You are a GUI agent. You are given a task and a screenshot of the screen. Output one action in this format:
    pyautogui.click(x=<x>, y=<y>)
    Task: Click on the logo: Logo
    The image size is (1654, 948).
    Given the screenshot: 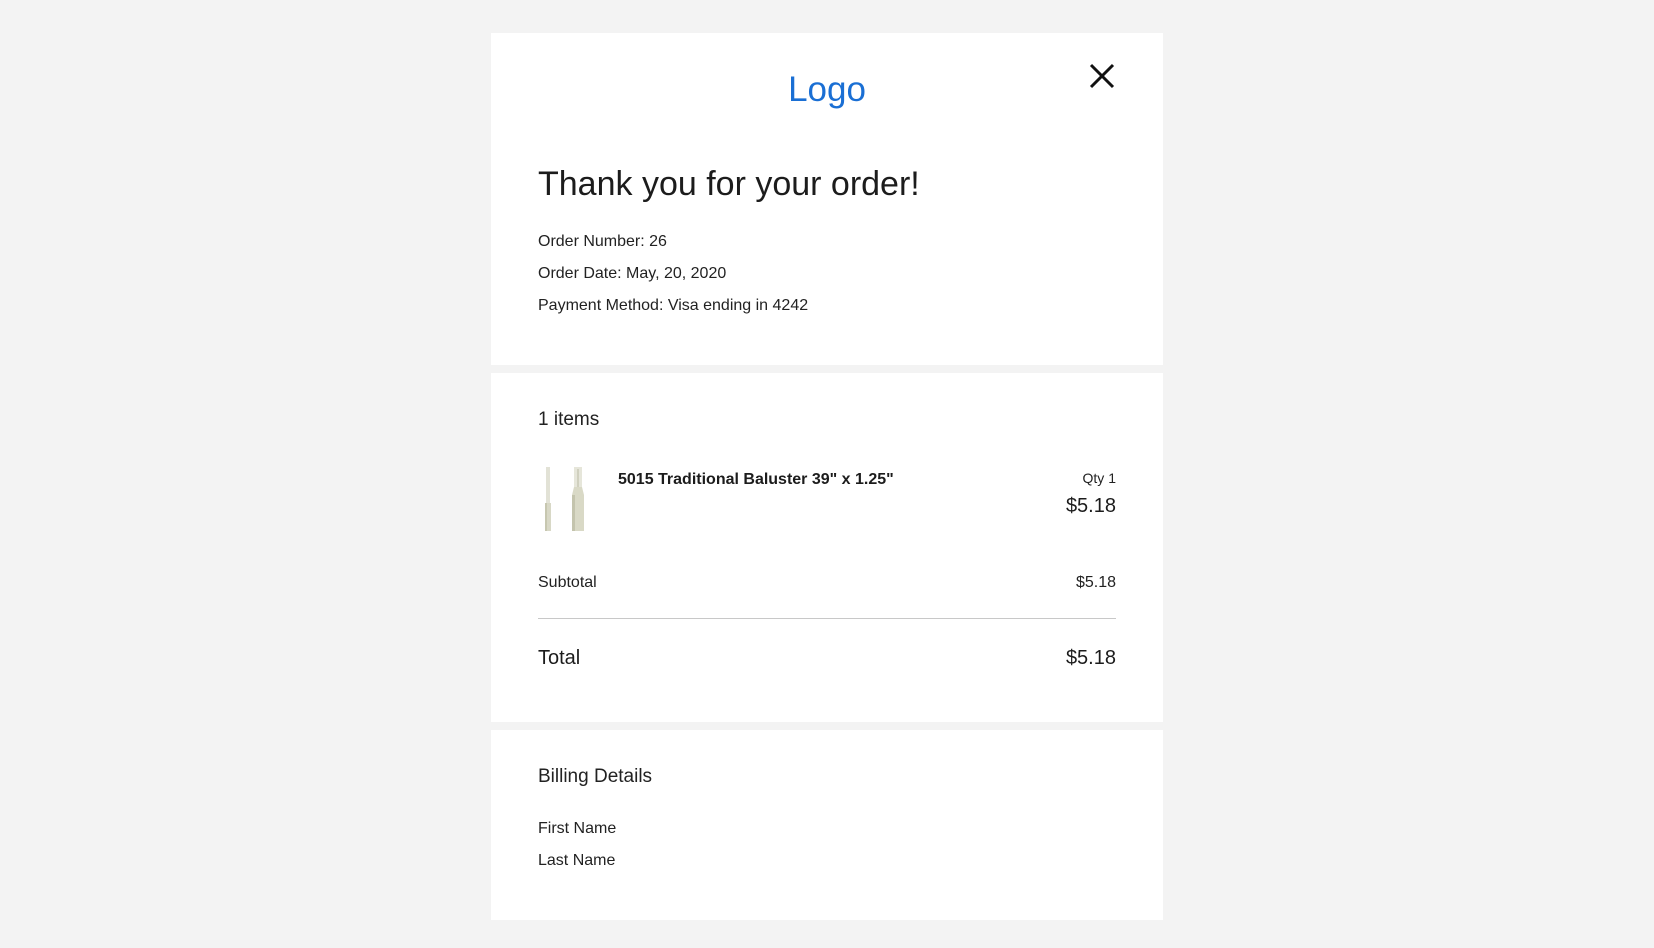 What is the action you would take?
    pyautogui.click(x=827, y=90)
    